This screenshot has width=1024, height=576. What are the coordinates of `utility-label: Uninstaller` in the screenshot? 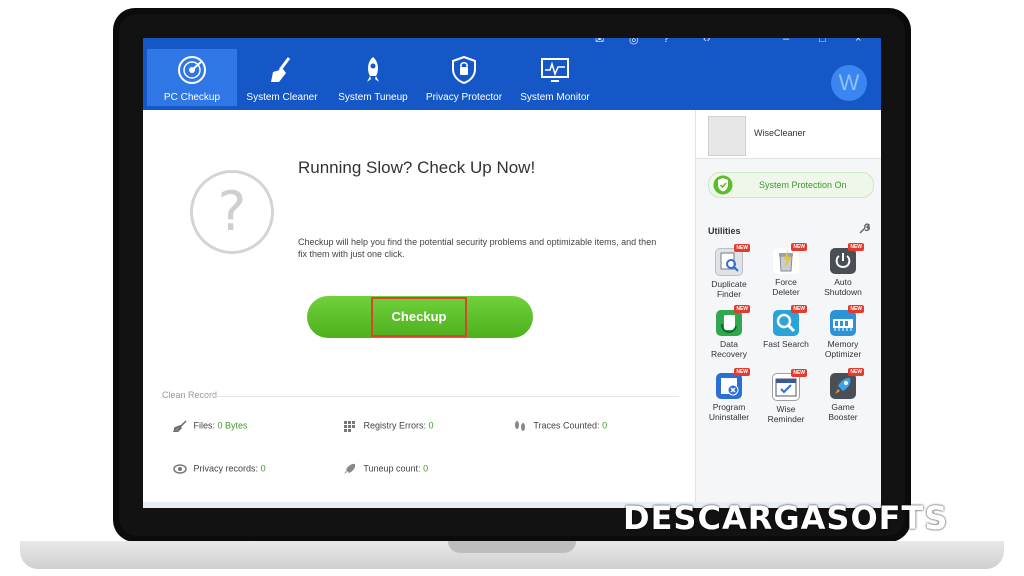 It's located at (729, 417).